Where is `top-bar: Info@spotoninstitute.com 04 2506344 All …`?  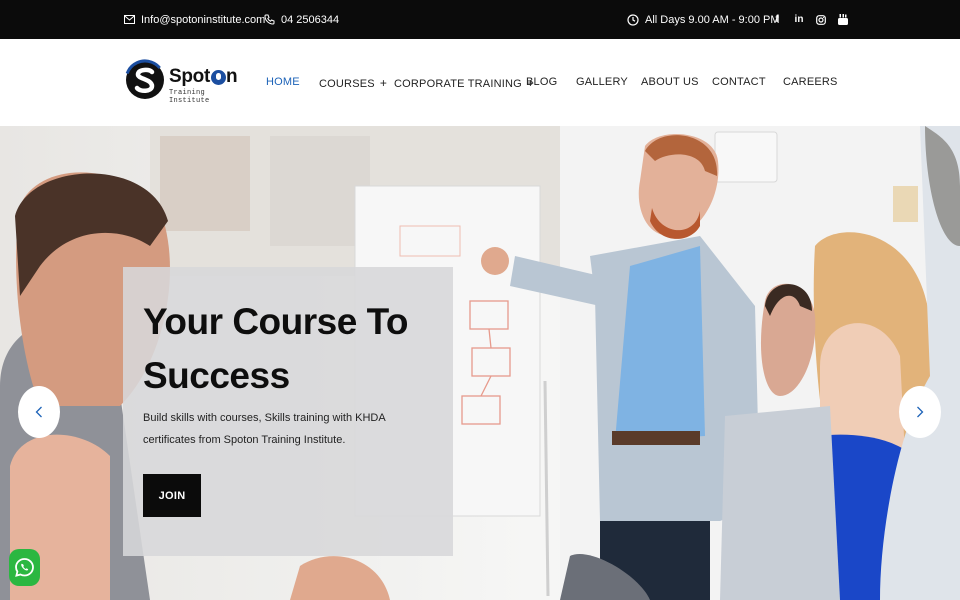 top-bar: Info@spotoninstitute.com 04 2506344 All … is located at coordinates (480, 19).